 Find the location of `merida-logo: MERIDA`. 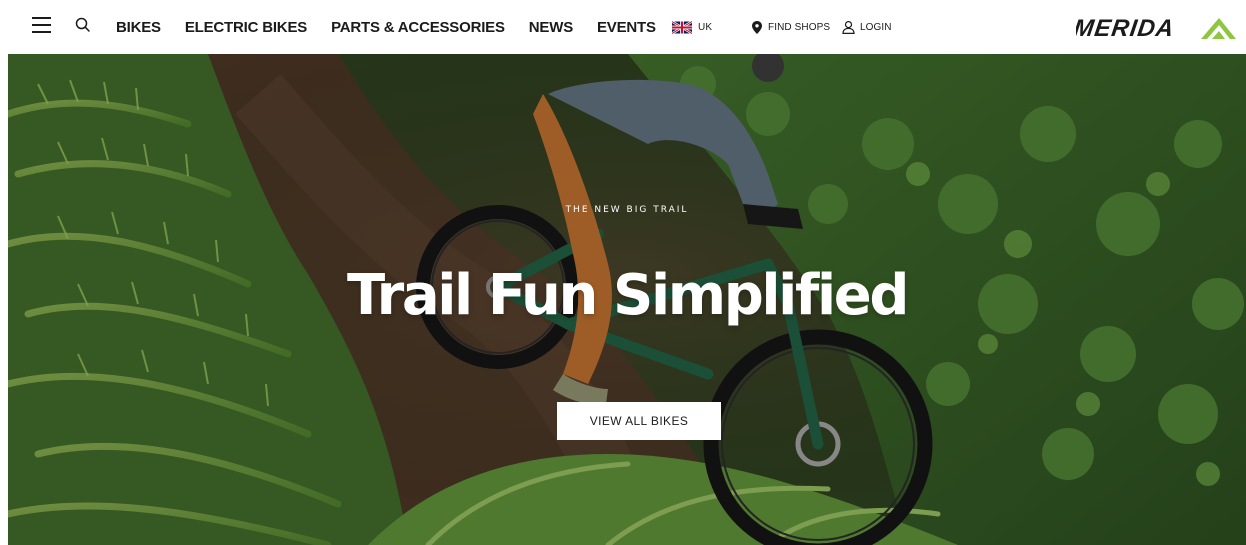

merida-logo: MERIDA is located at coordinates (1156, 27).